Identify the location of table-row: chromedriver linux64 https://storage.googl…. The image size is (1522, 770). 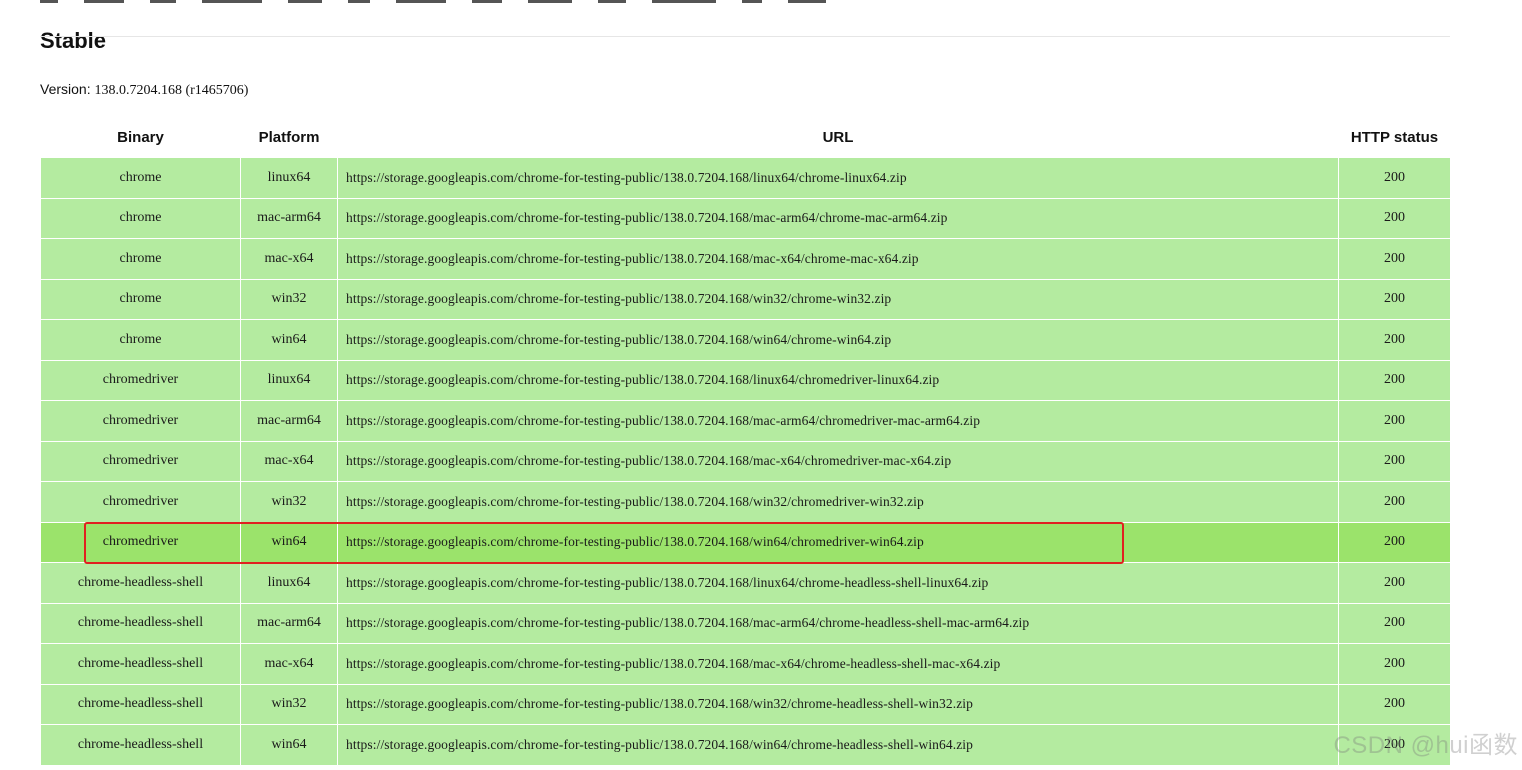
(745, 380).